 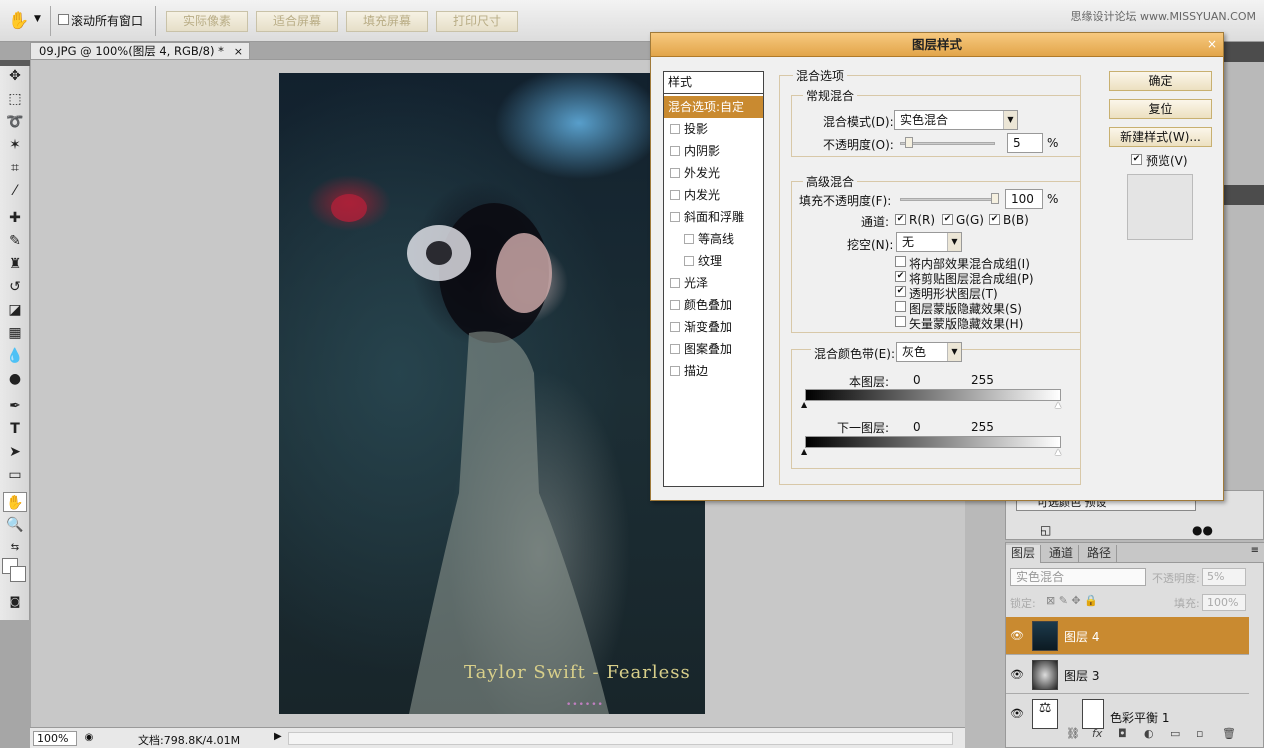 What do you see at coordinates (15, 379) in the screenshot?
I see `dodge-tool-icon: ●` at bounding box center [15, 379].